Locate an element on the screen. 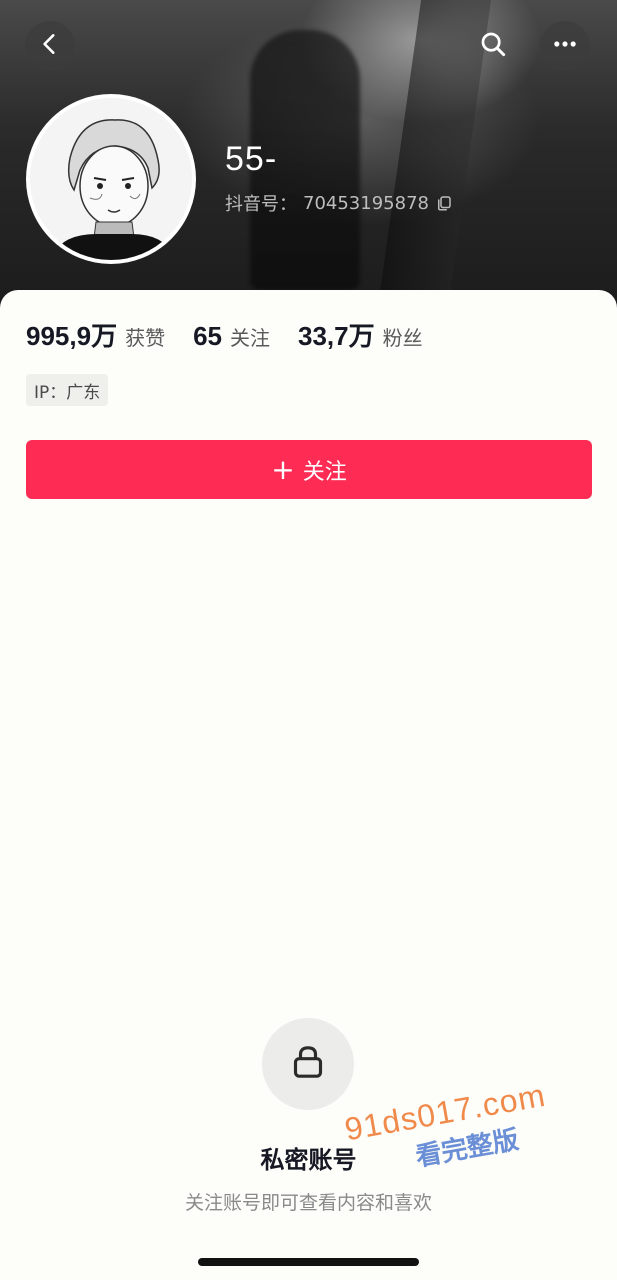 This screenshot has height=1280, width=617. profile-stats: 995,9万 获赞 65 关注 33,7万 粉丝 is located at coordinates (238, 334).